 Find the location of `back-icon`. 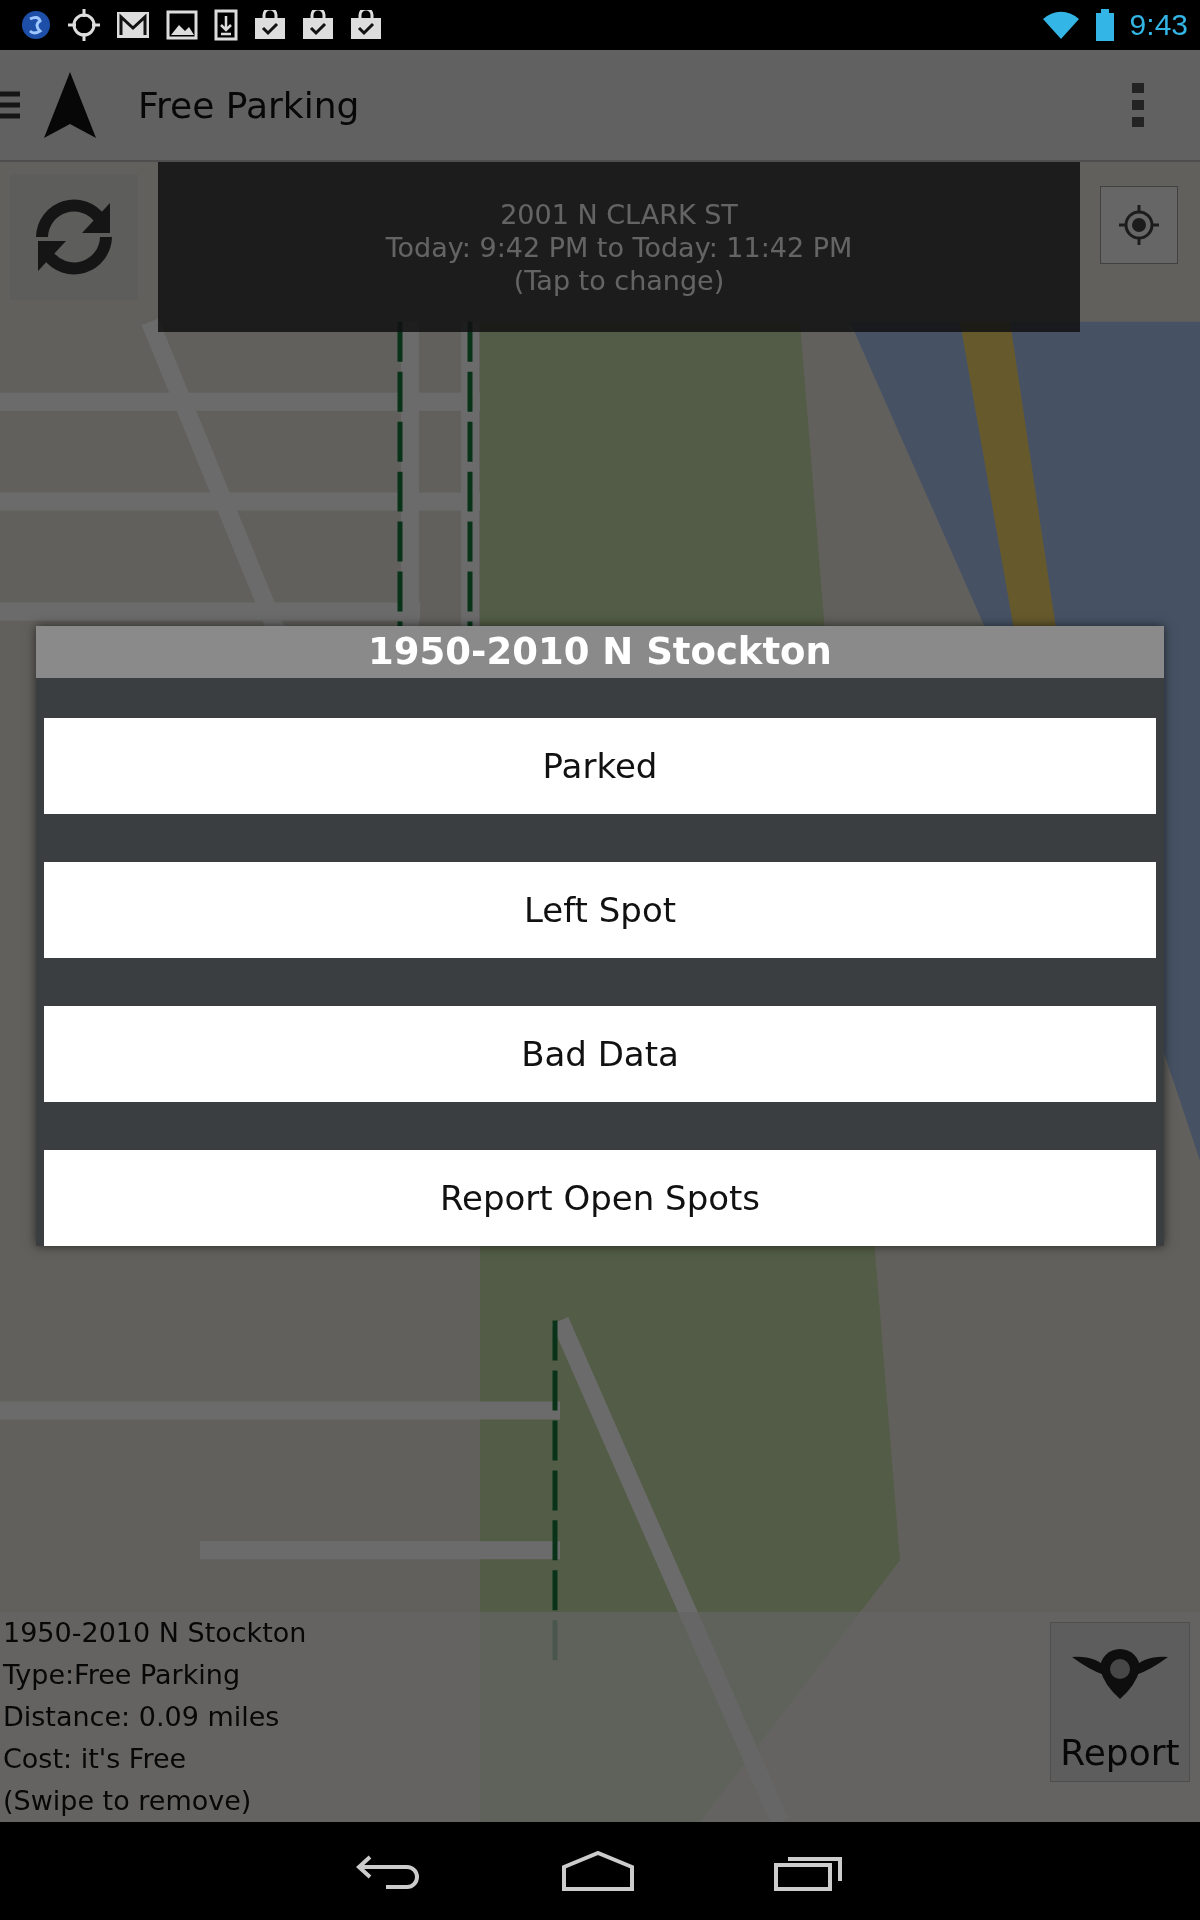

back-icon is located at coordinates (389, 1871).